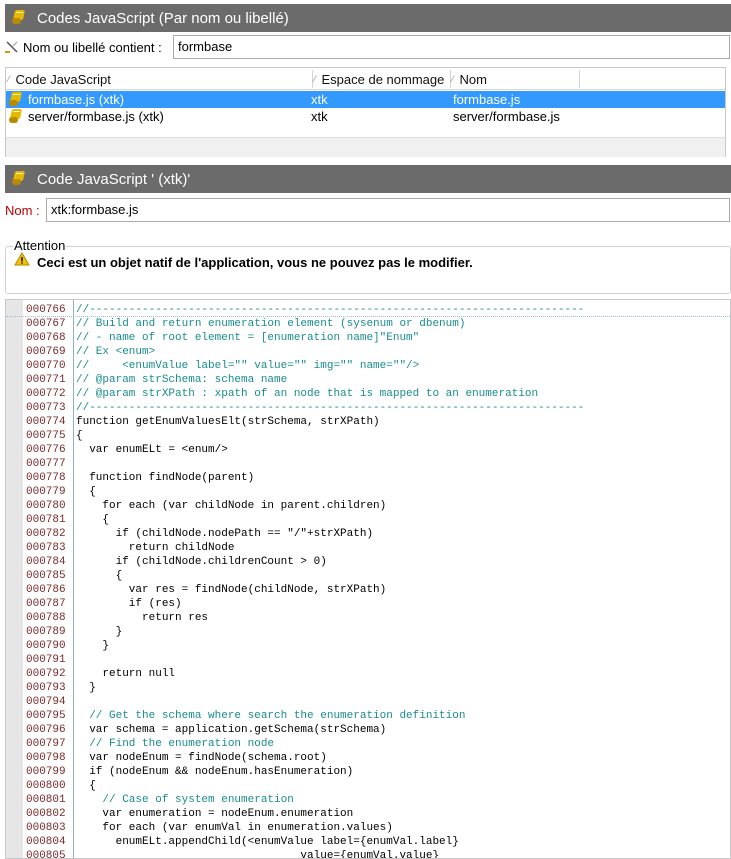  What do you see at coordinates (165, 478) in the screenshot?
I see `code-text: function findNode(parent)` at bounding box center [165, 478].